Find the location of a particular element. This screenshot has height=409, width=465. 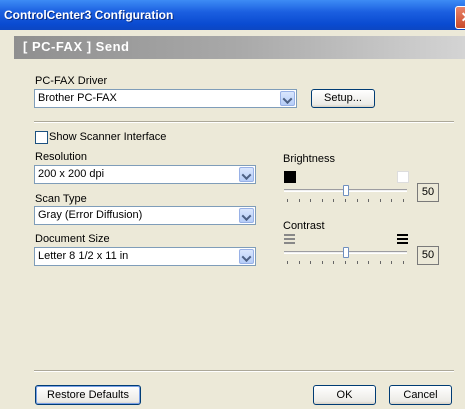

section-header-text: [ PC-FAX ] Send is located at coordinates (76, 46).